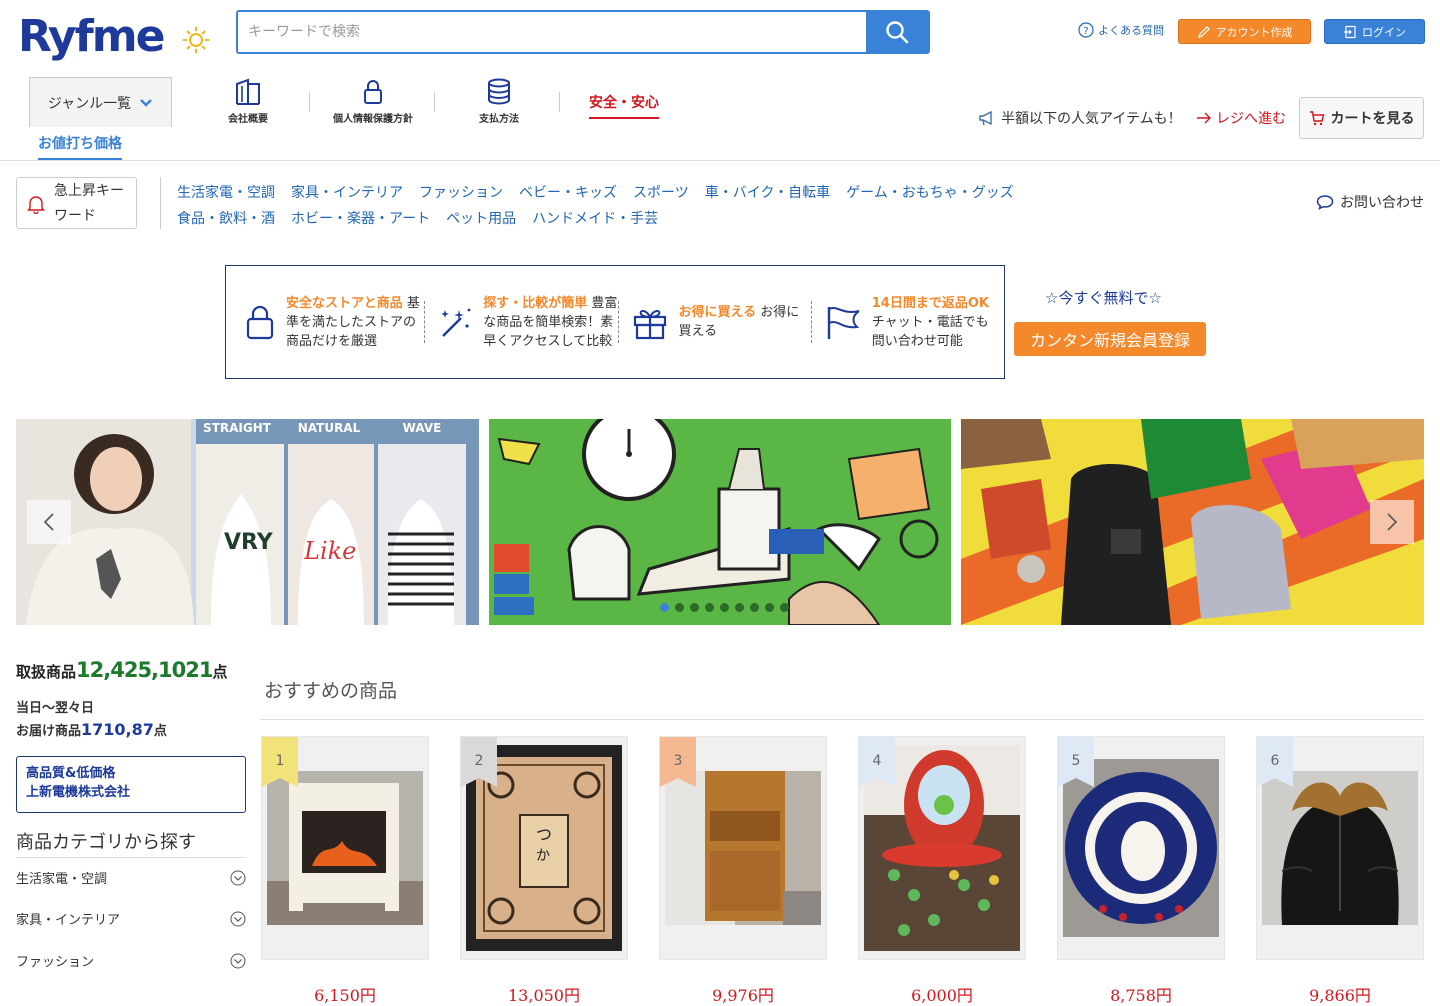  I want to click on carousel-prev-button, so click(49, 522).